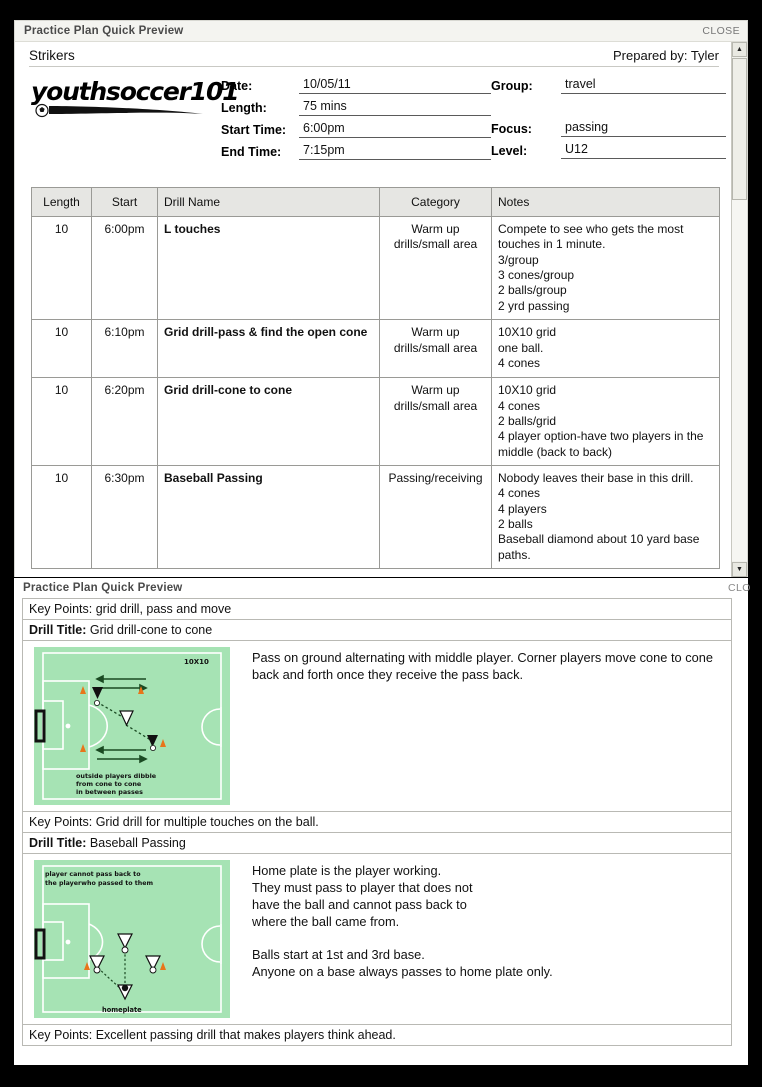  What do you see at coordinates (268, 349) in the screenshot?
I see `cell-drill-name: Grid drill-pass & find the open cone` at bounding box center [268, 349].